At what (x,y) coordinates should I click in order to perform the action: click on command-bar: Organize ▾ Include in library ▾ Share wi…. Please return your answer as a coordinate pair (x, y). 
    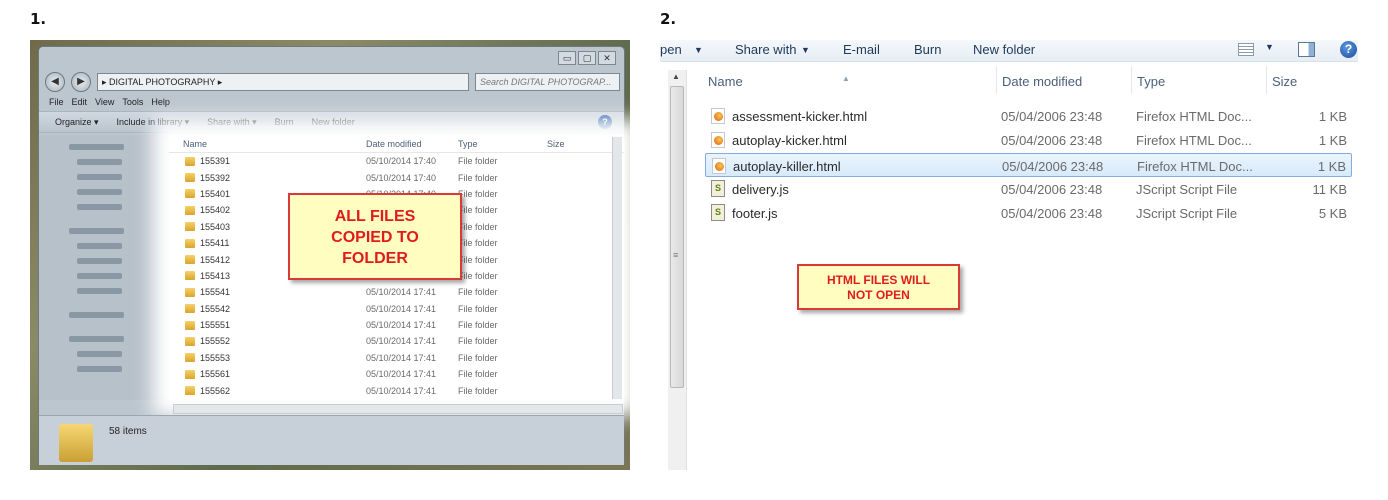
    Looking at the image, I should click on (331, 122).